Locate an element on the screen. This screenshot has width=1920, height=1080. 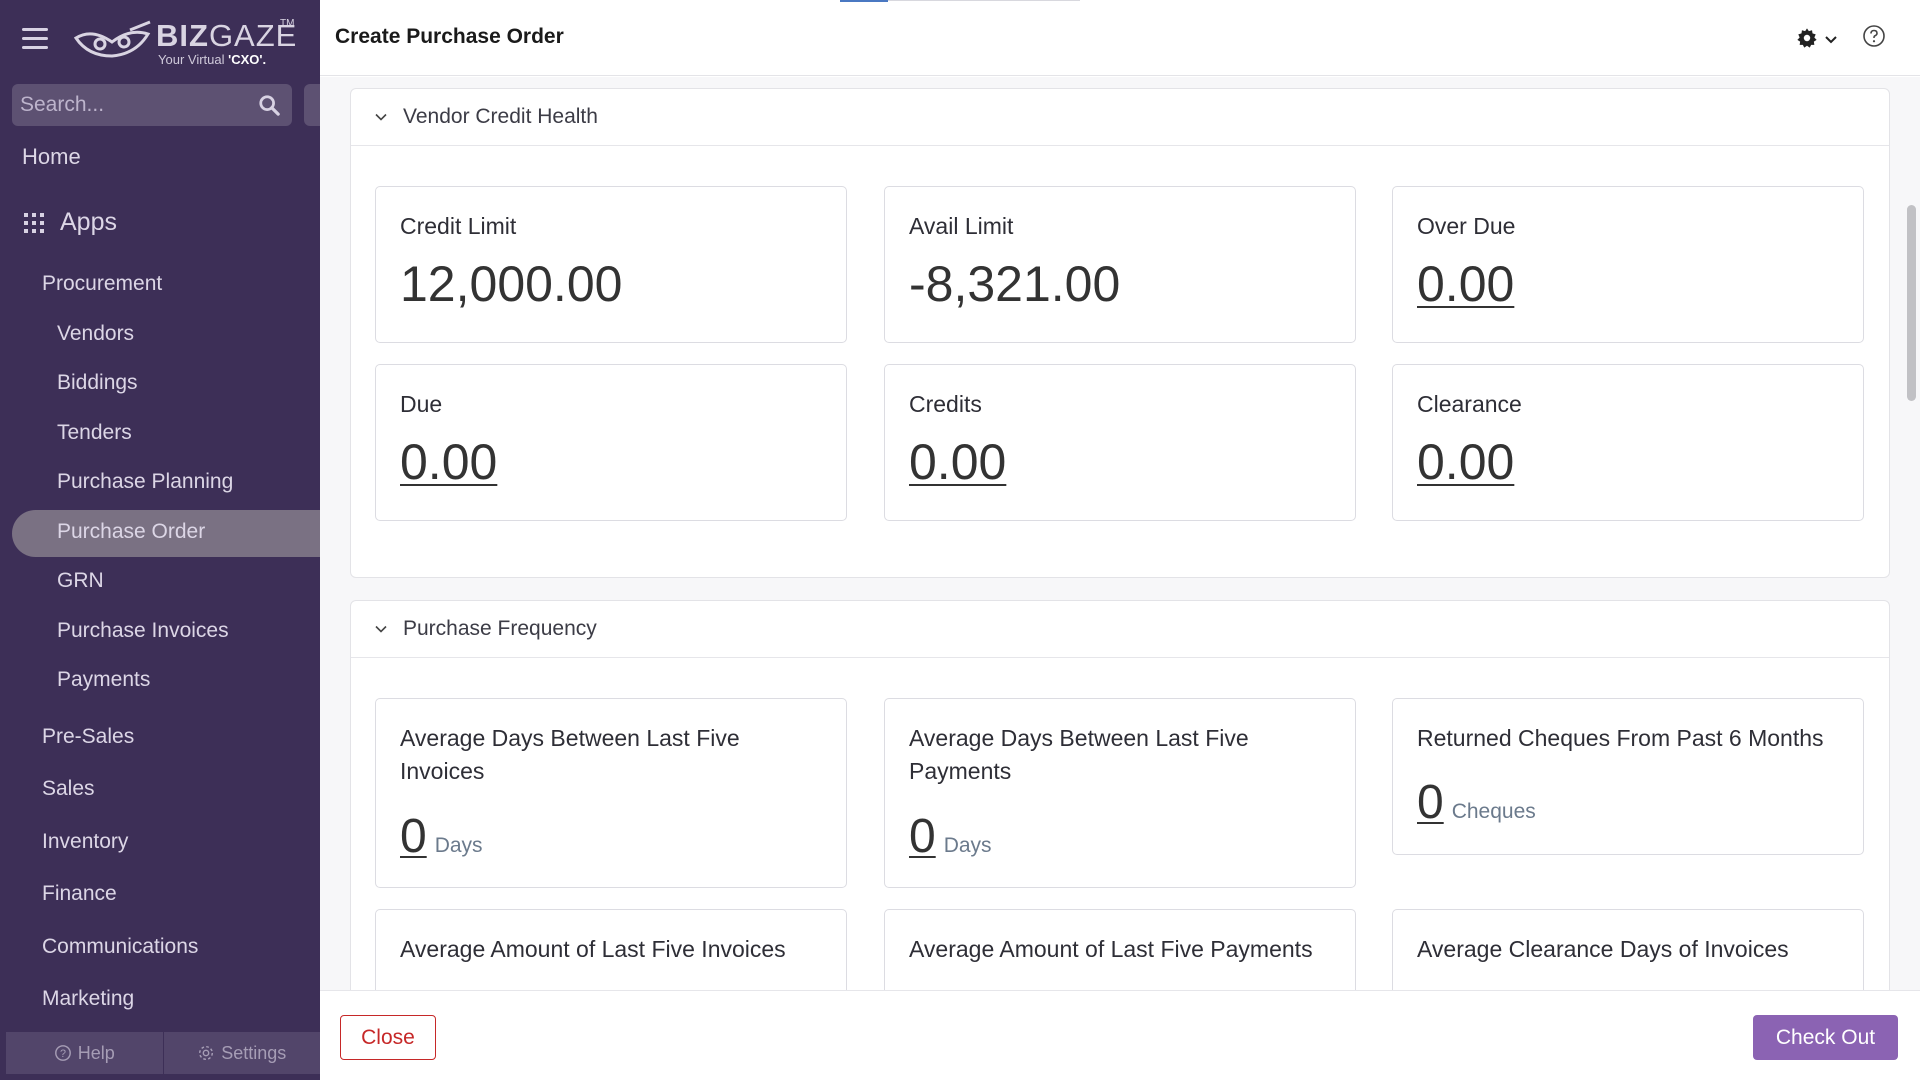
search-icon is located at coordinates (269, 105).